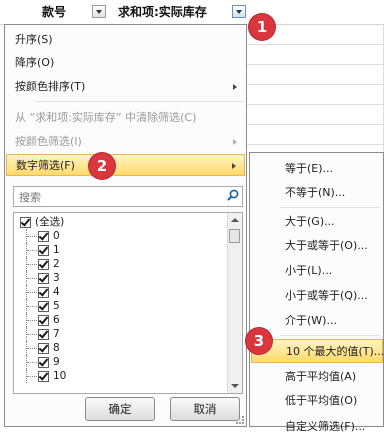  What do you see at coordinates (121, 222) in the screenshot?
I see `list-item: (全选)` at bounding box center [121, 222].